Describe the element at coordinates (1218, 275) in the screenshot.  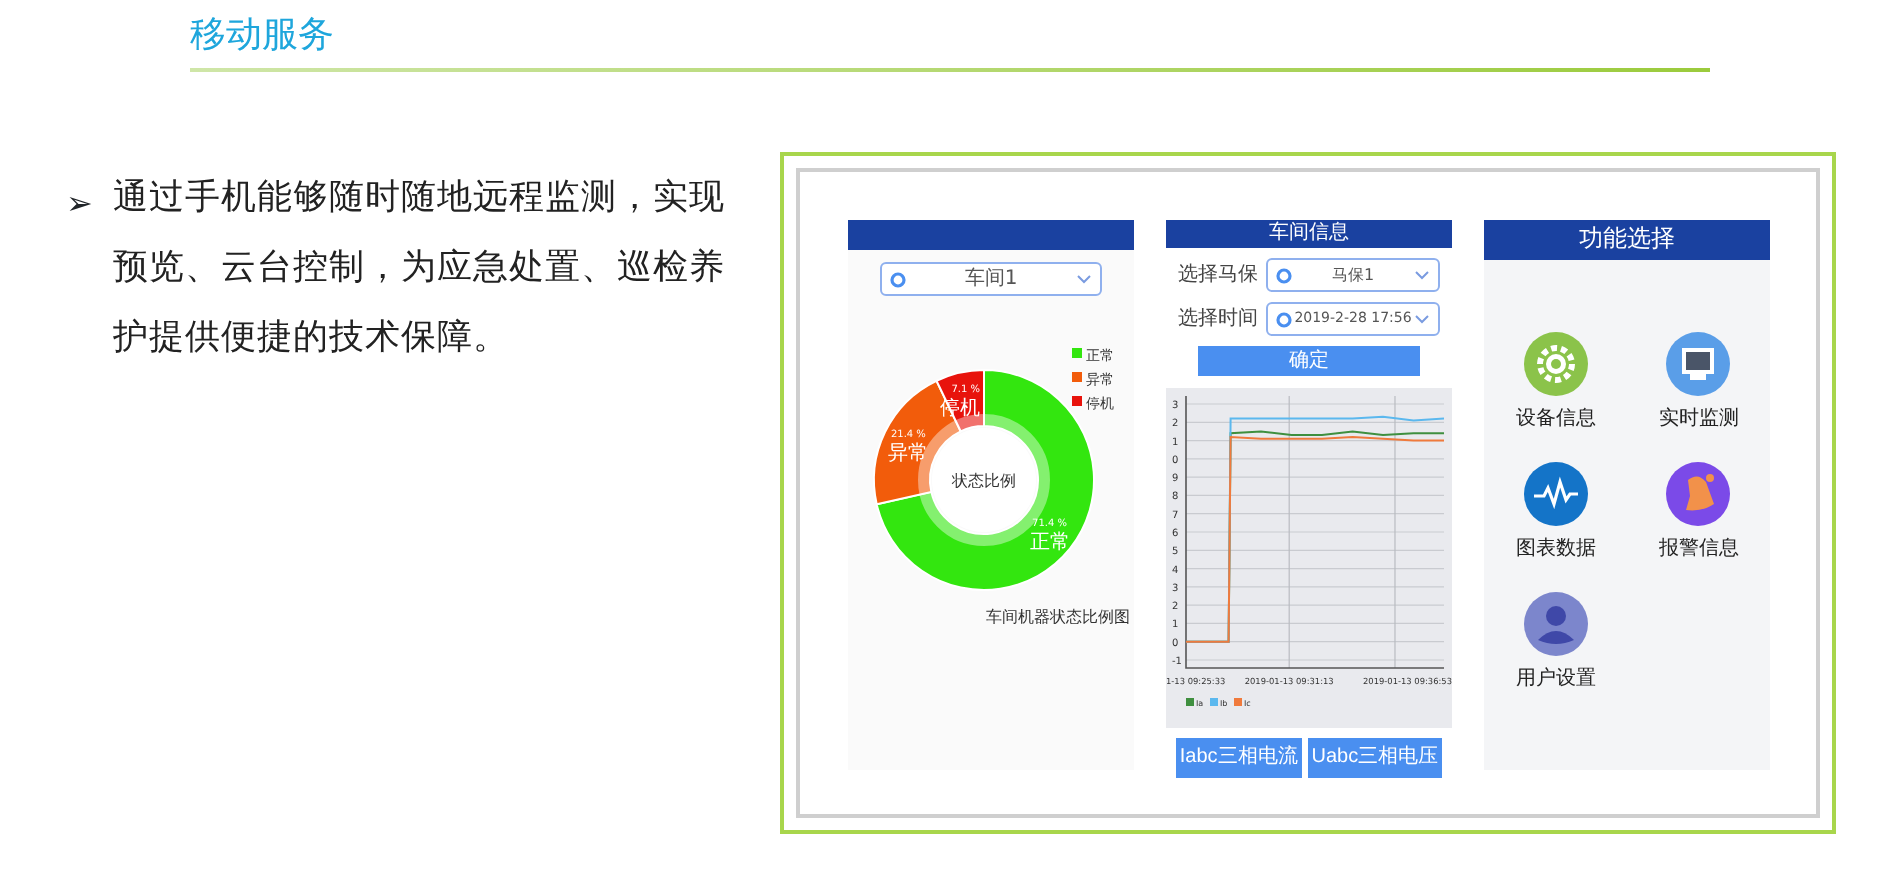
I see `field-label: 选择马保` at that location.